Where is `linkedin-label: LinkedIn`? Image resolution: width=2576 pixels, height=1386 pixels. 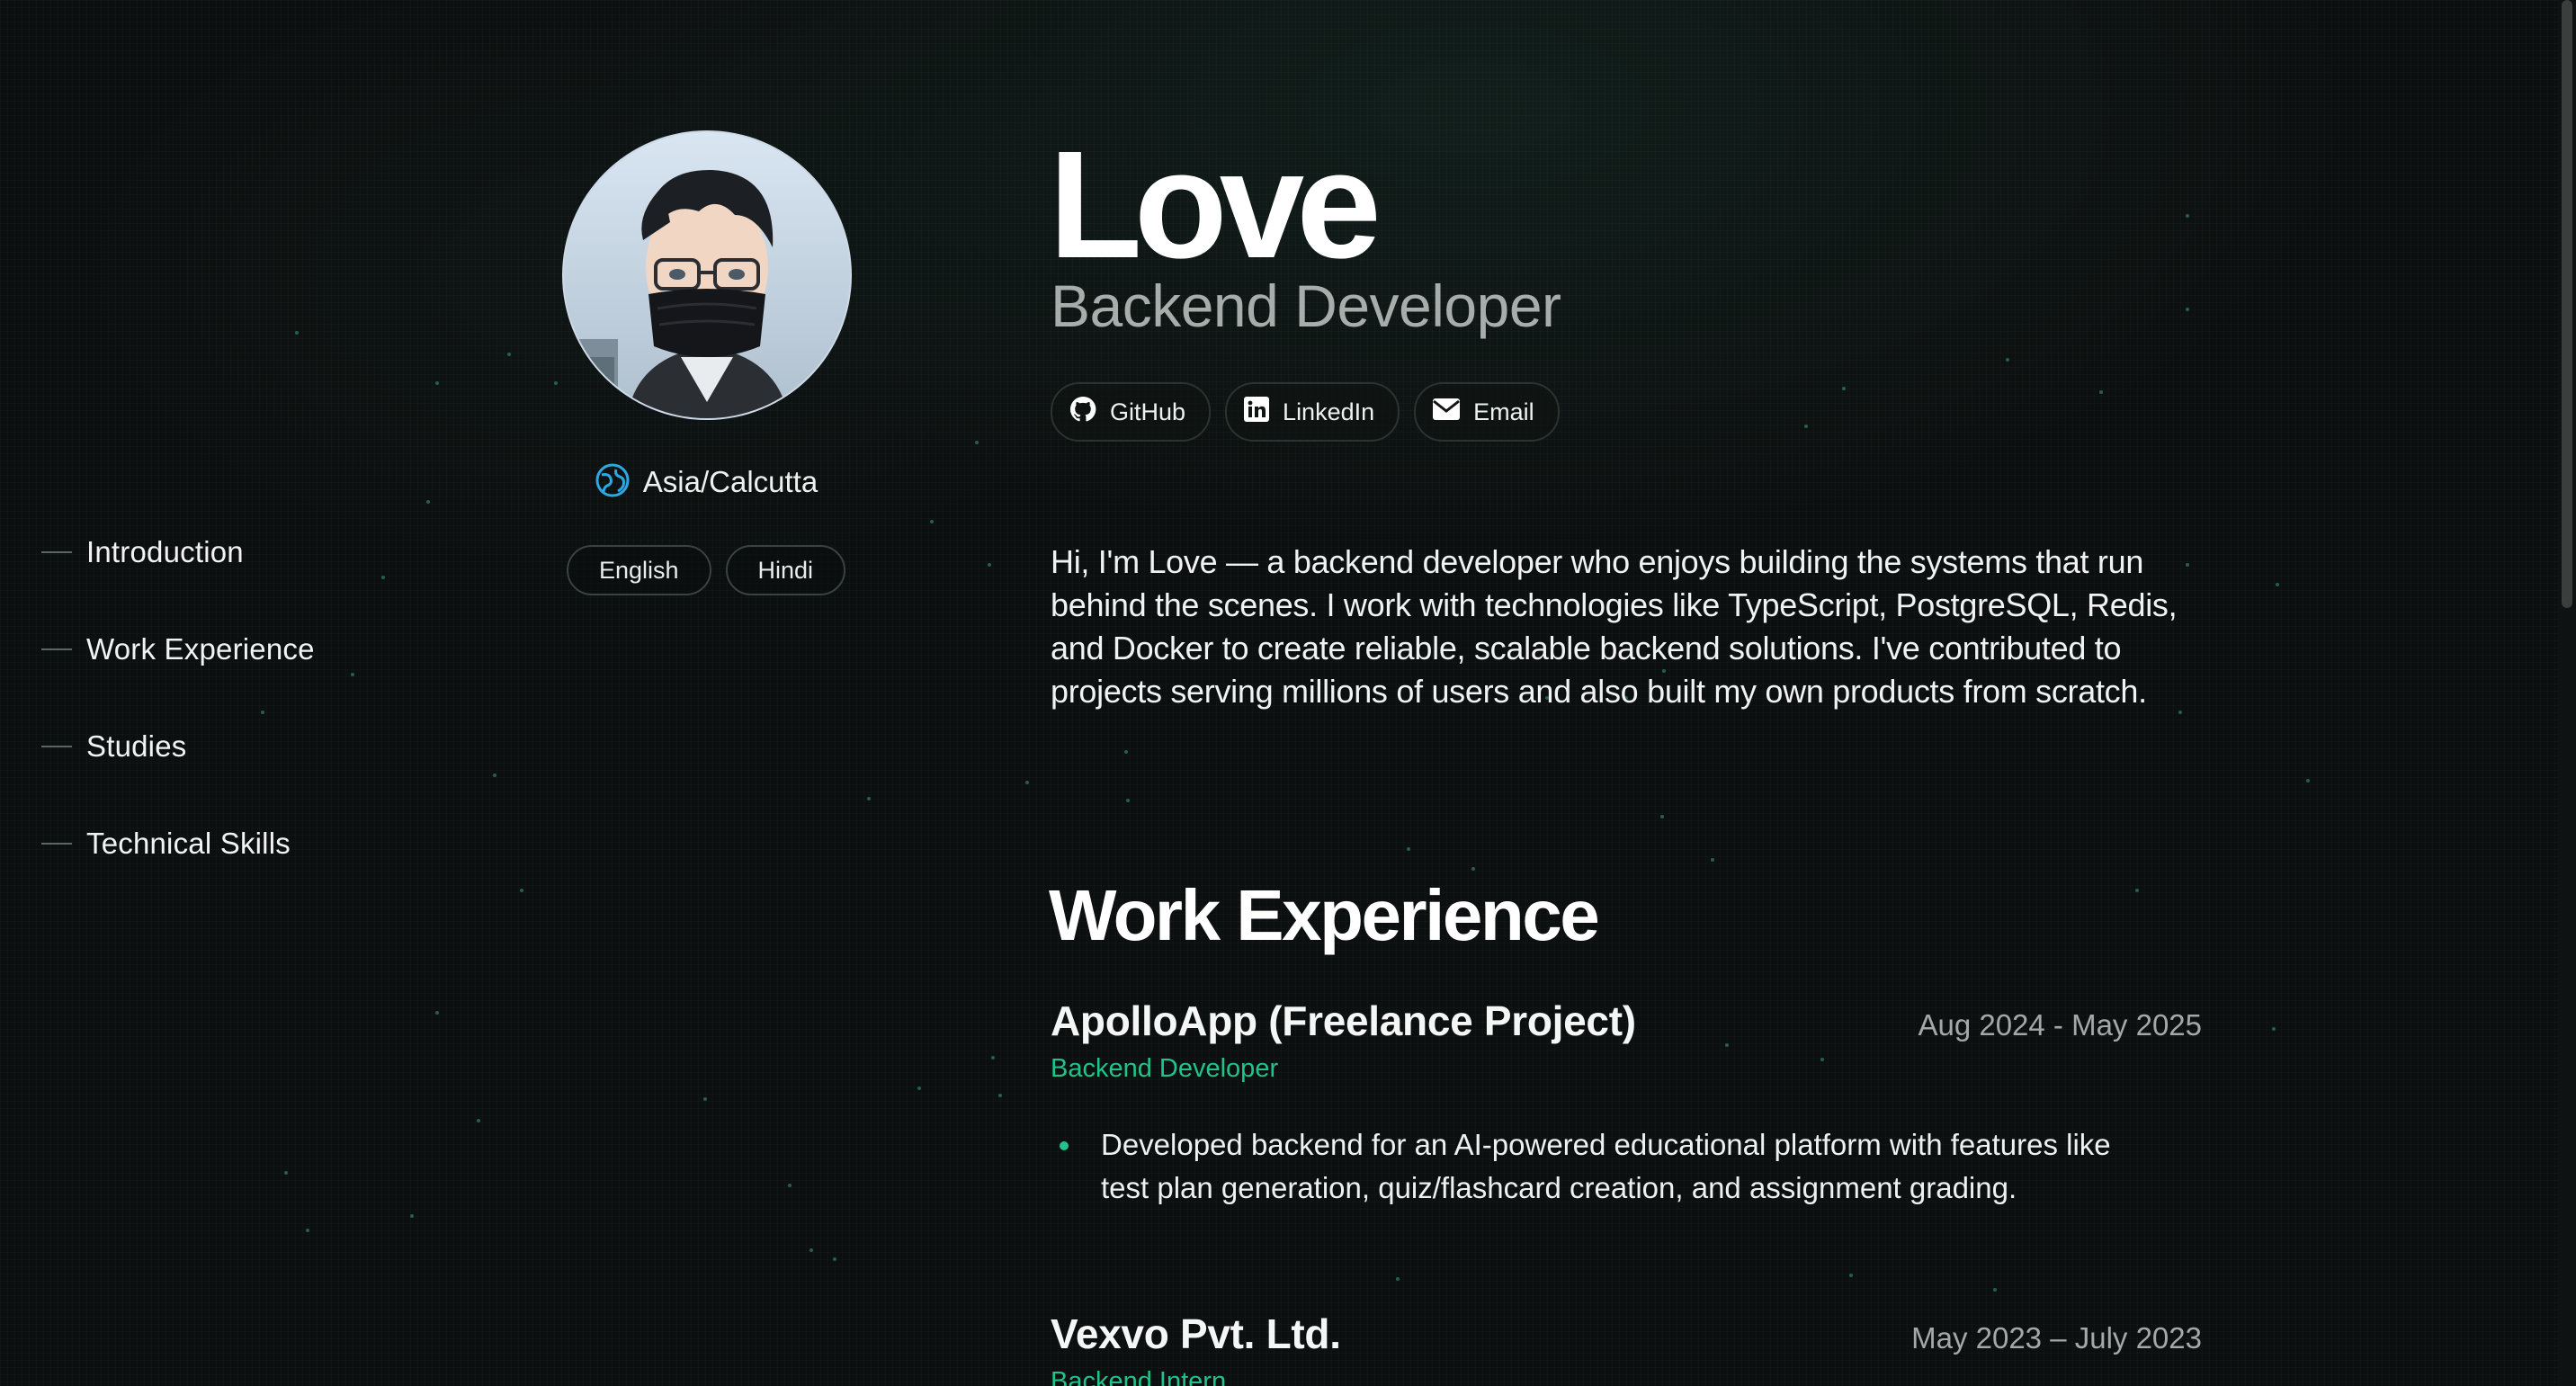 linkedin-label: LinkedIn is located at coordinates (1329, 411).